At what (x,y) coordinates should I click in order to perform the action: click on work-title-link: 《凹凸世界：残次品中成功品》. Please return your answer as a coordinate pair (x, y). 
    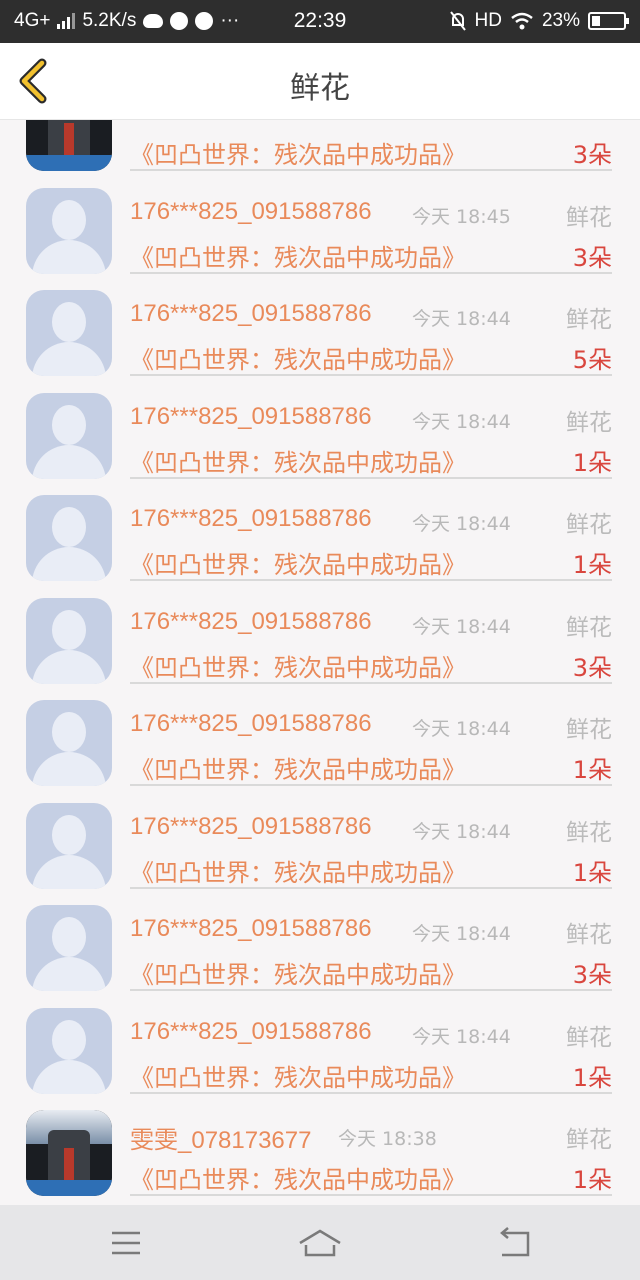
    Looking at the image, I should click on (298, 1177).